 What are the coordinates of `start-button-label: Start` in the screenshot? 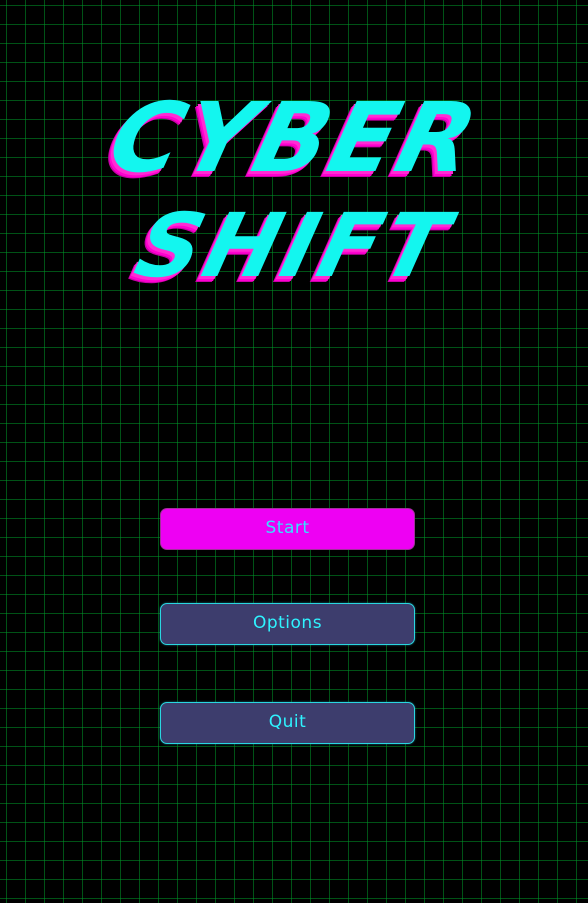 It's located at (287, 527).